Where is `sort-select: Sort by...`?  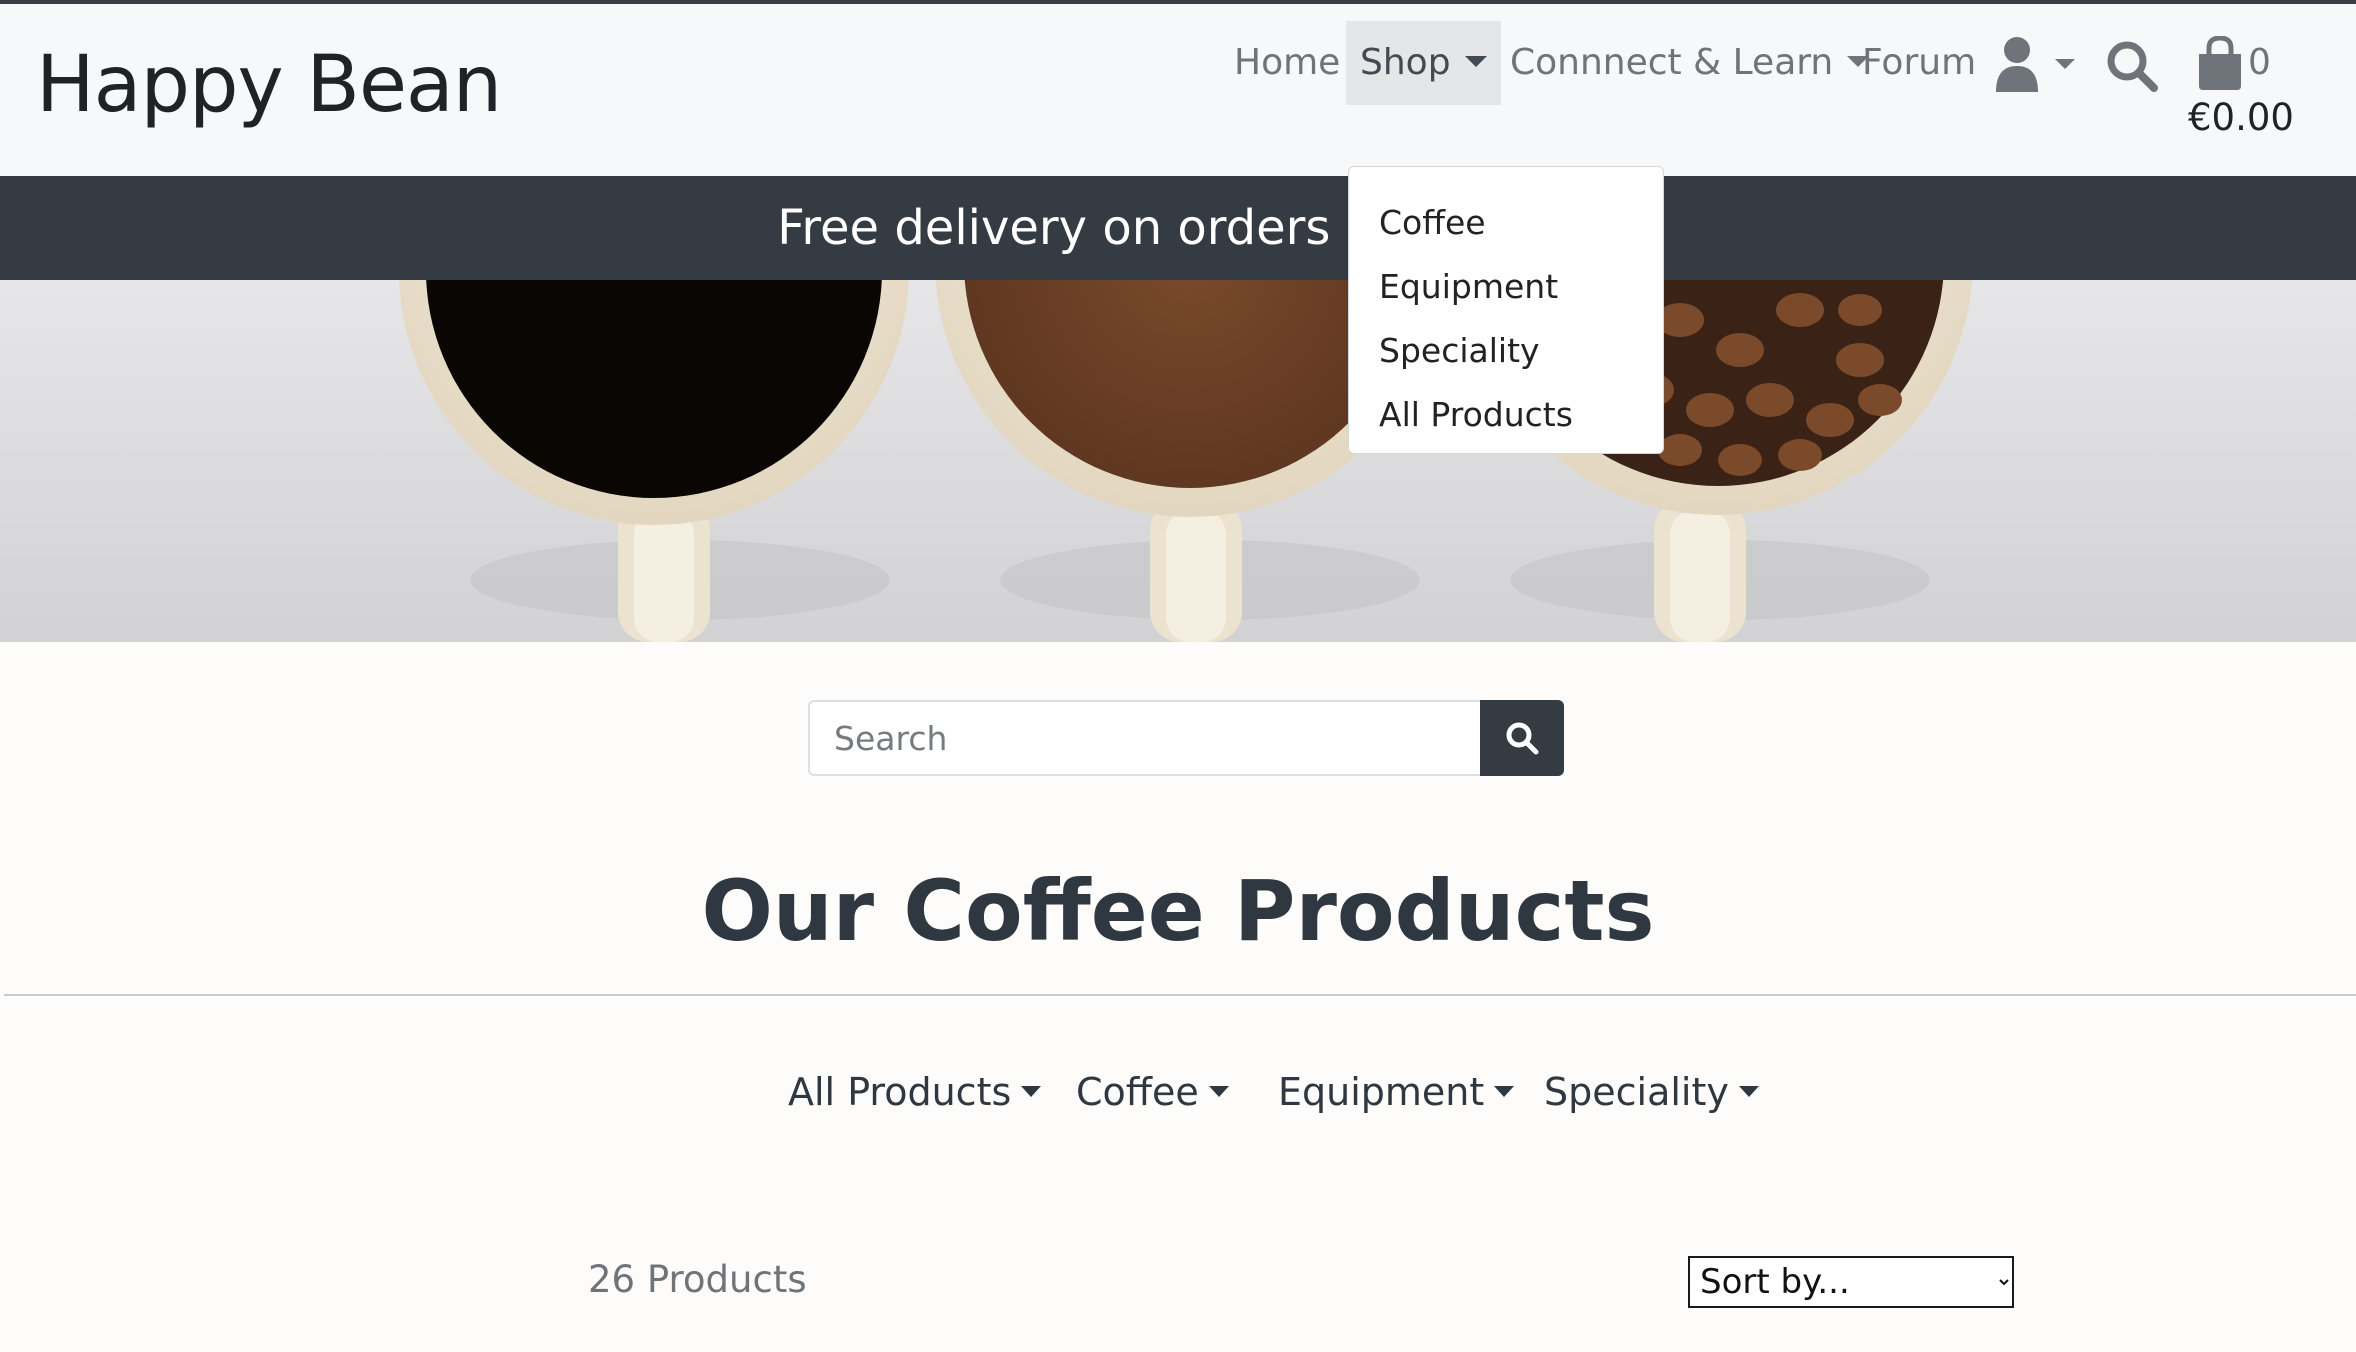
sort-select: Sort by... is located at coordinates (1851, 1282).